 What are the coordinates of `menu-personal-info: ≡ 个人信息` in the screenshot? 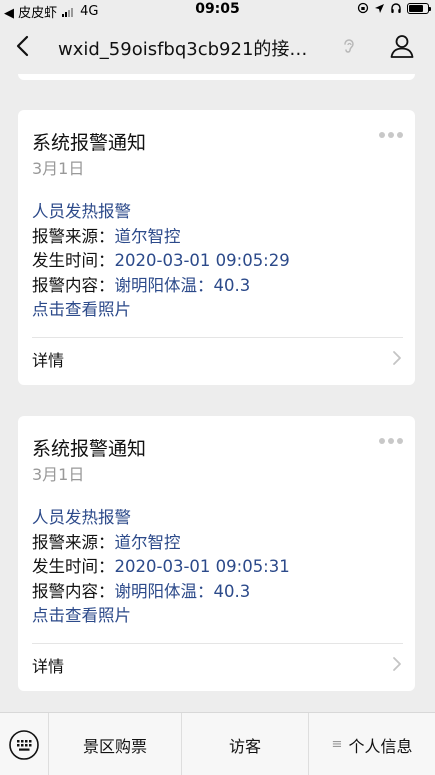 It's located at (371, 744).